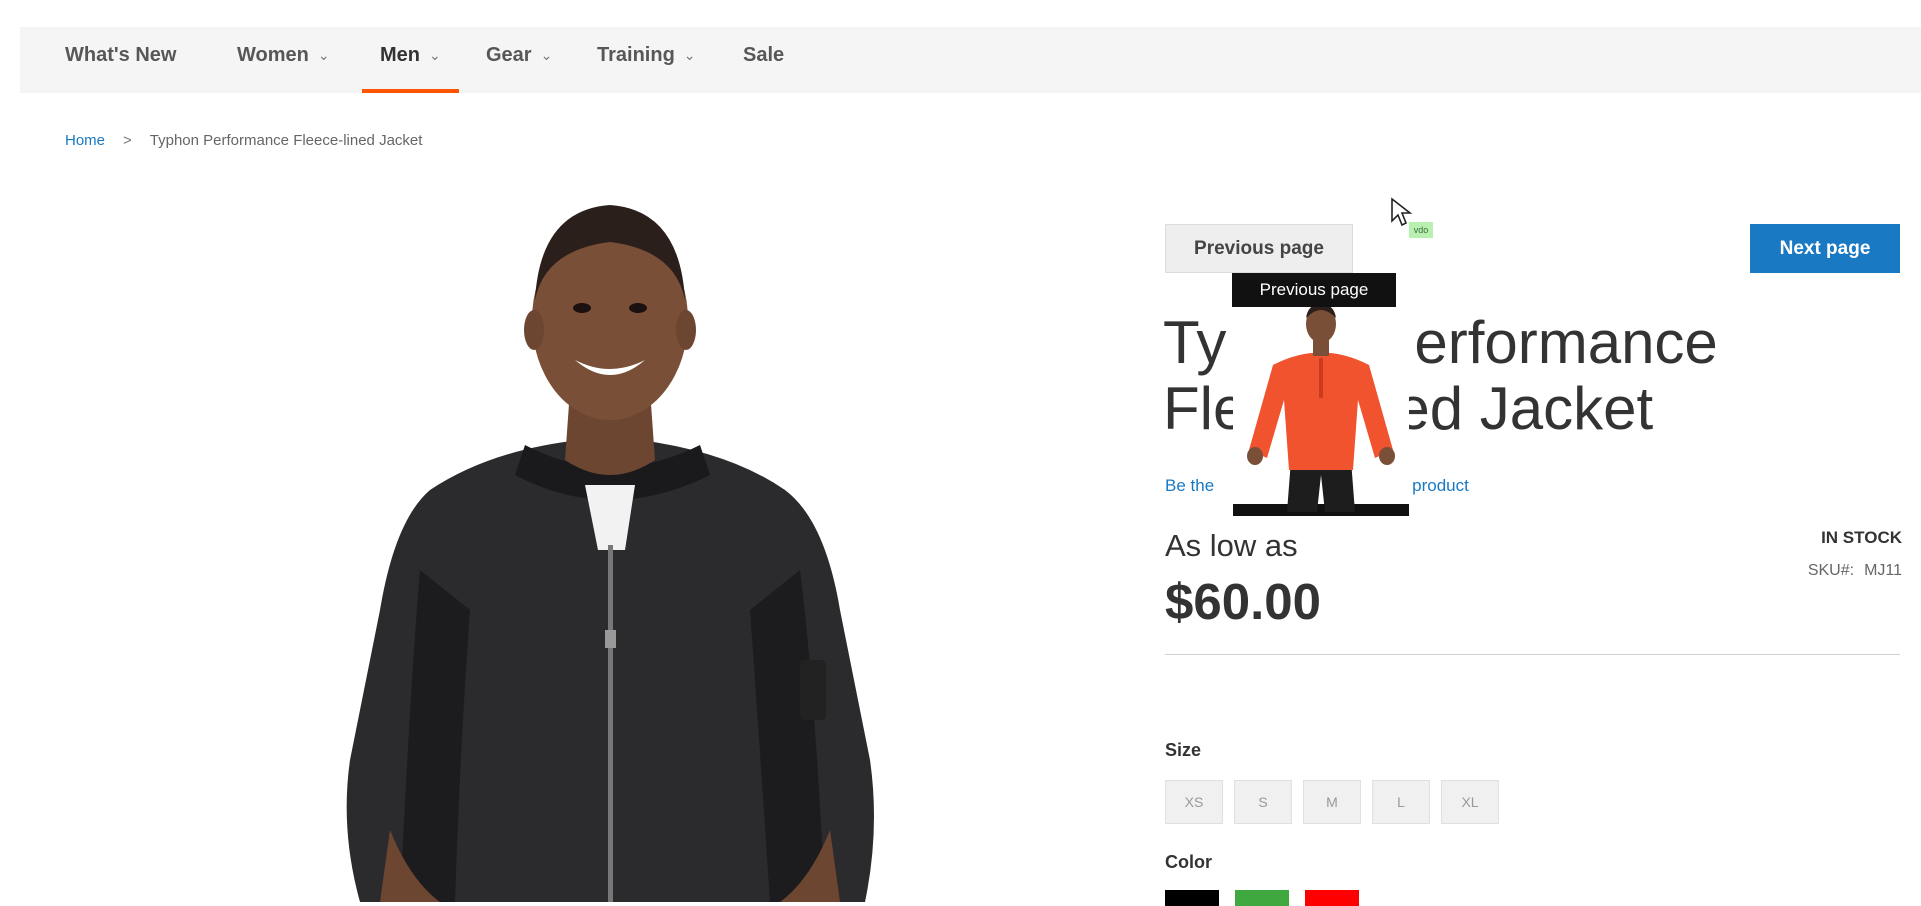 Image resolution: width=1921 pixels, height=906 pixels. Describe the element at coordinates (764, 55) in the screenshot. I see `nav-sale-label: Sale` at that location.